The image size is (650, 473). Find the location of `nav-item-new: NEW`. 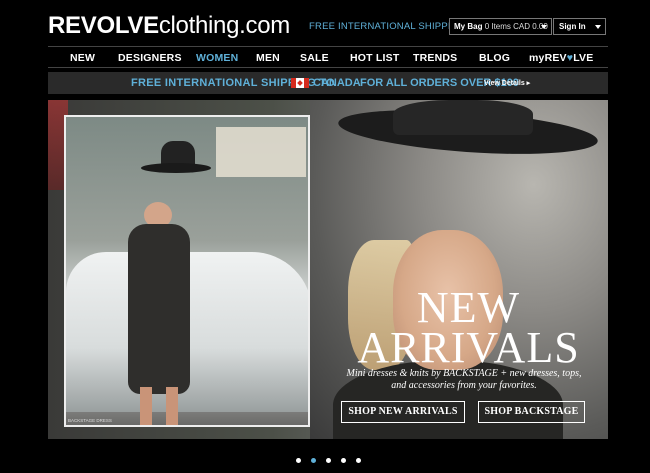

nav-item-new: NEW is located at coordinates (82, 58).